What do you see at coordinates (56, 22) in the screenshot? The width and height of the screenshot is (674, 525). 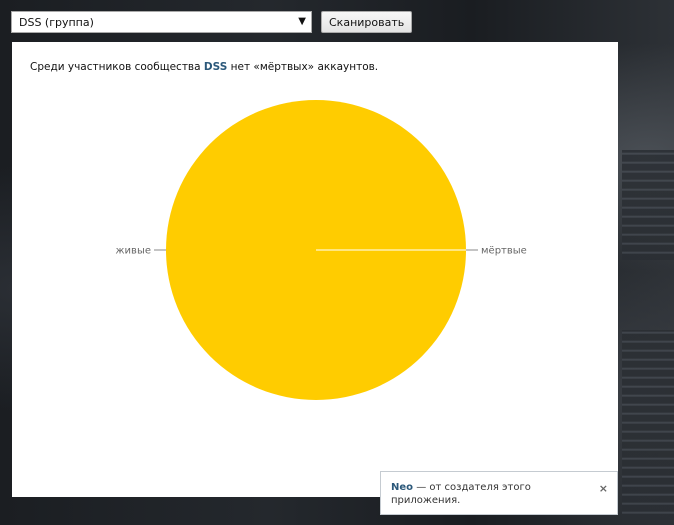 I see `group-select-value: DSS (группа)` at bounding box center [56, 22].